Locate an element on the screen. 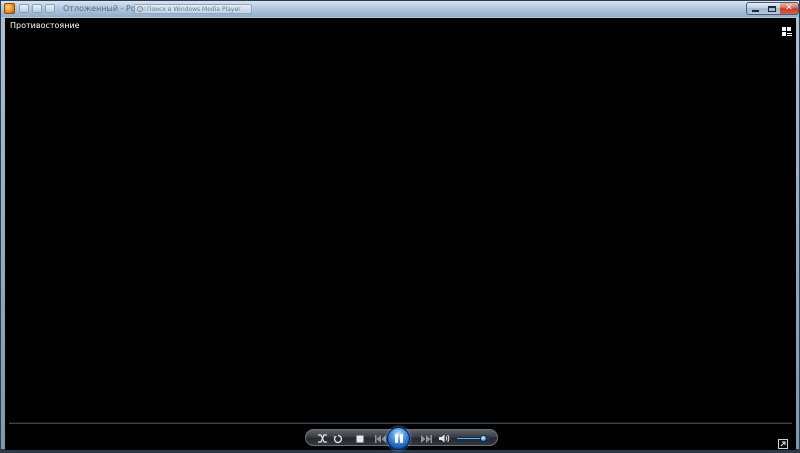 The width and height of the screenshot is (800, 453). quick-access-menu-button is located at coordinates (50, 8).